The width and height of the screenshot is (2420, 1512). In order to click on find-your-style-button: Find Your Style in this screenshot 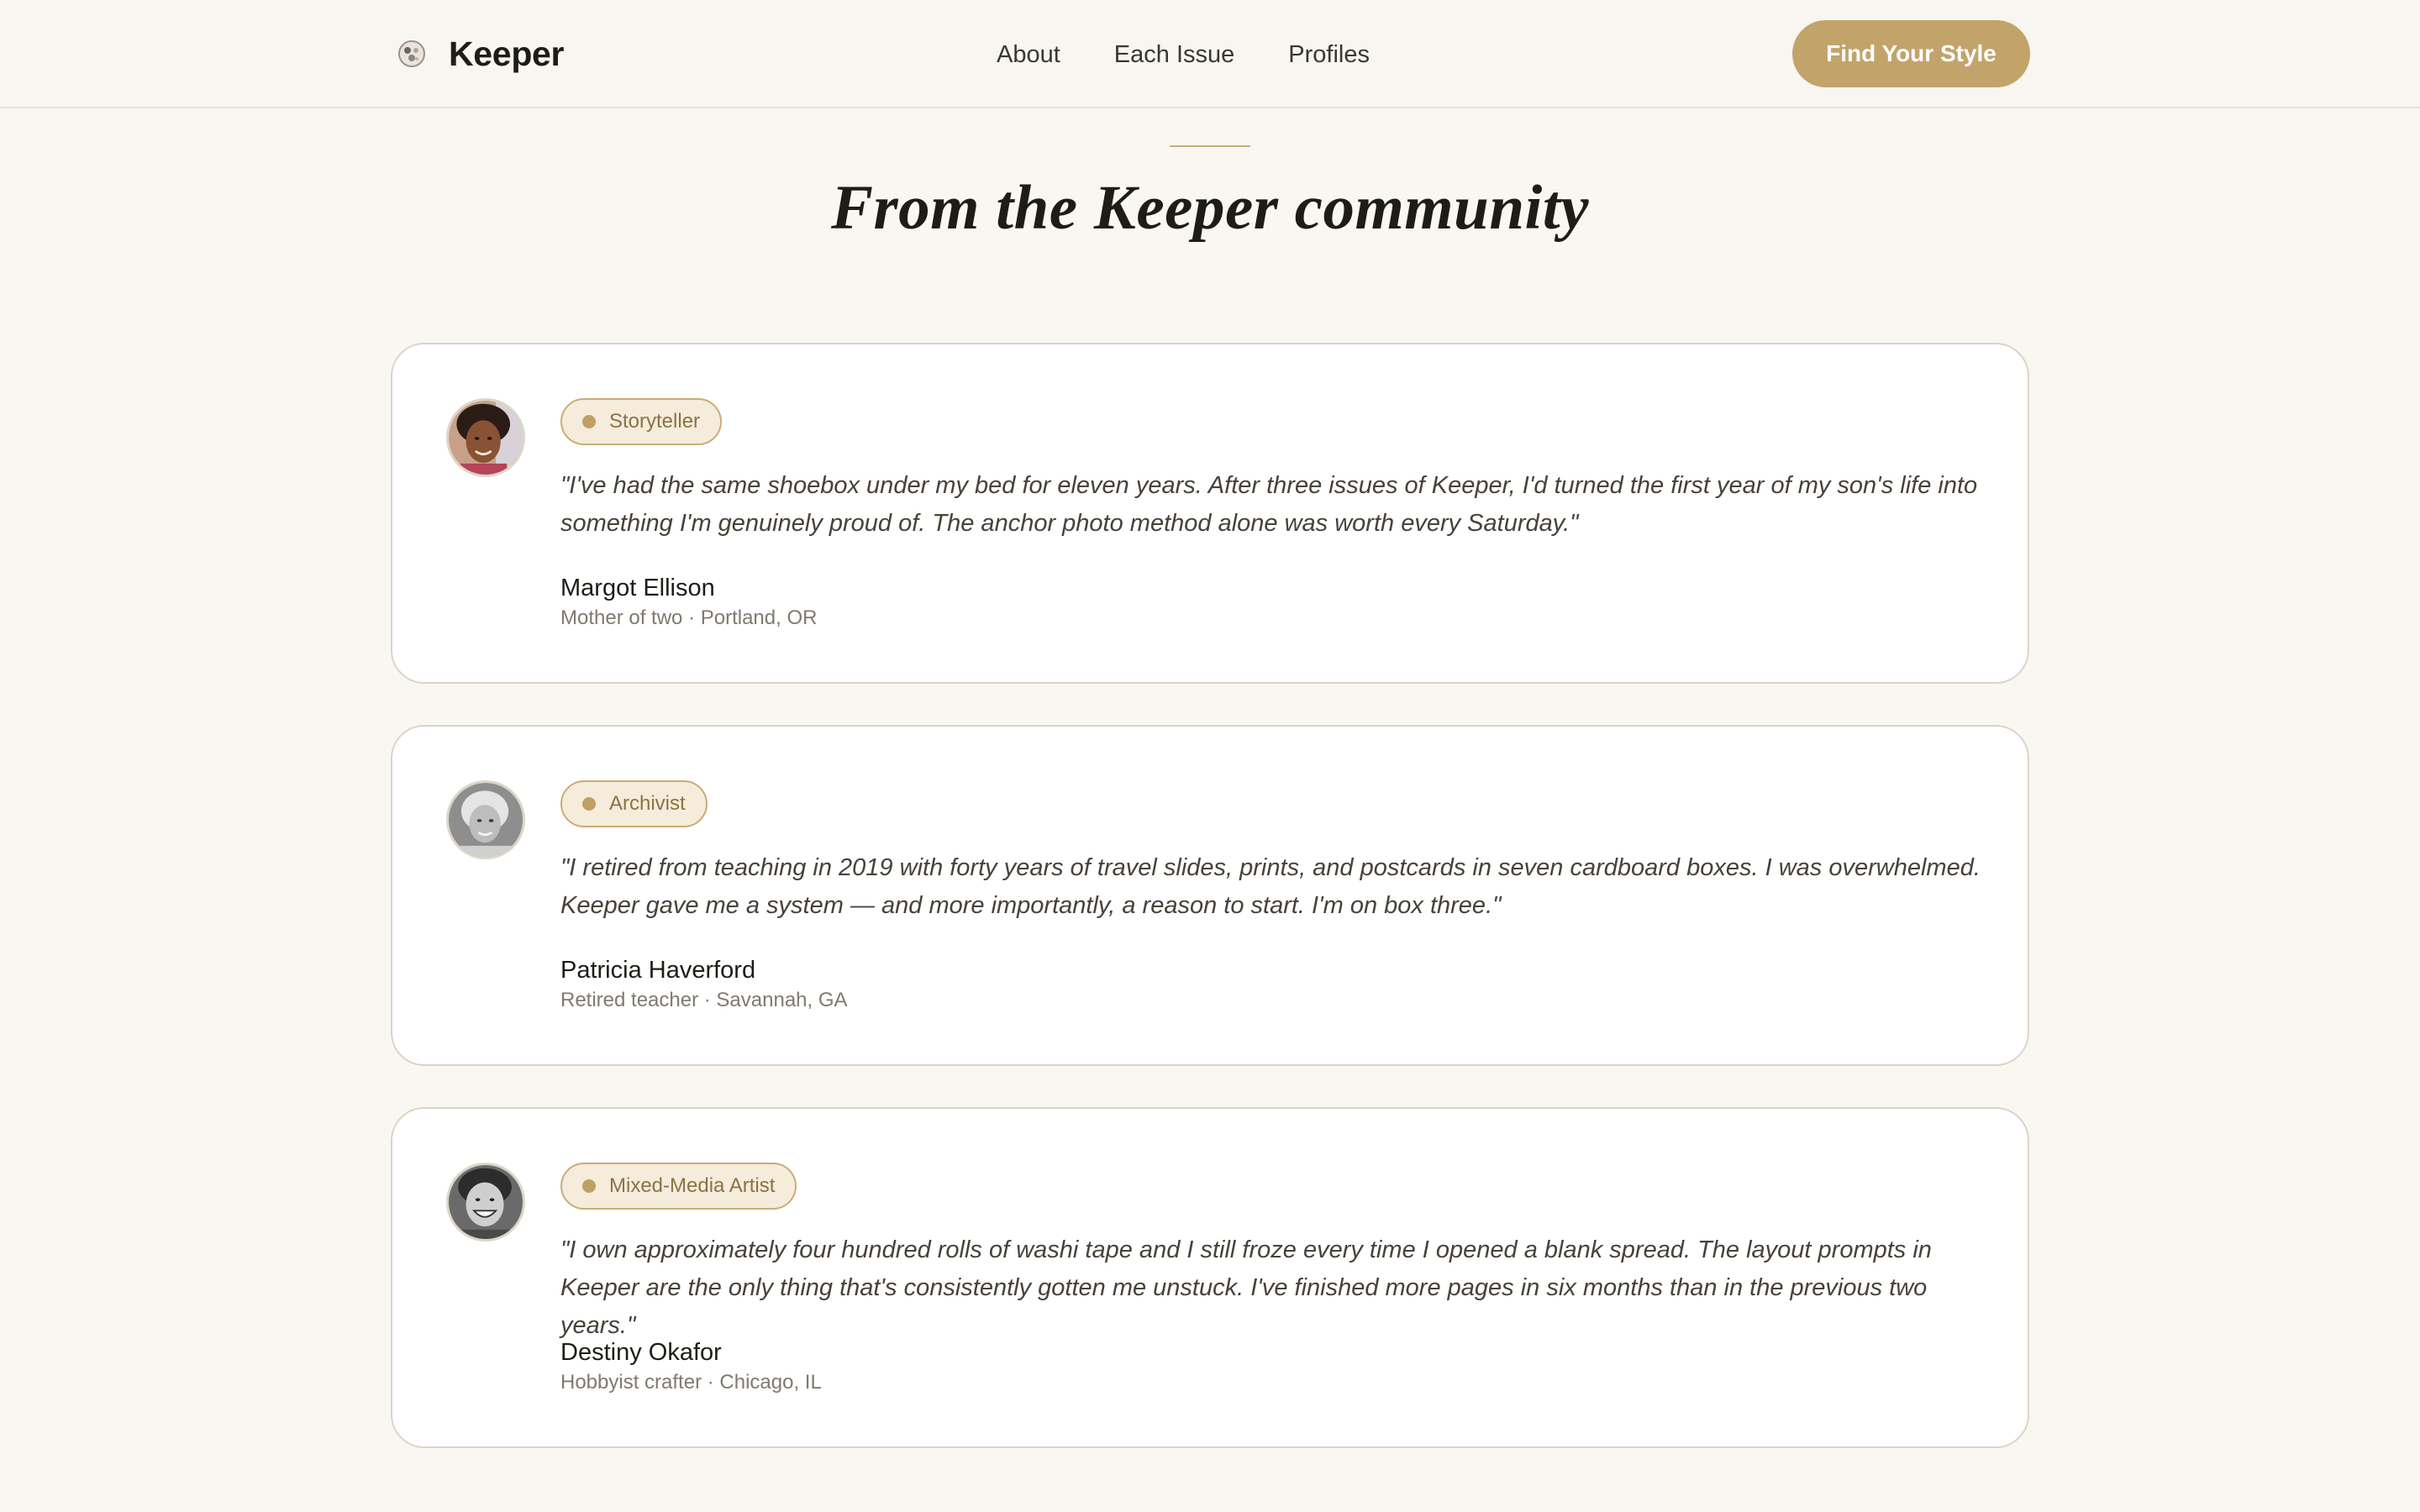, I will do `click(1911, 53)`.